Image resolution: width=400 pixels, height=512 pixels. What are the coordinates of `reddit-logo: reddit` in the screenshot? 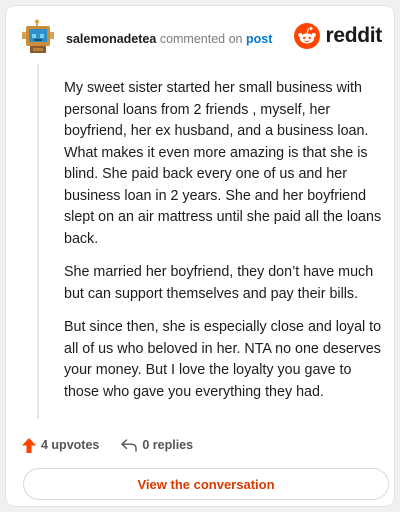 It's located at (338, 36).